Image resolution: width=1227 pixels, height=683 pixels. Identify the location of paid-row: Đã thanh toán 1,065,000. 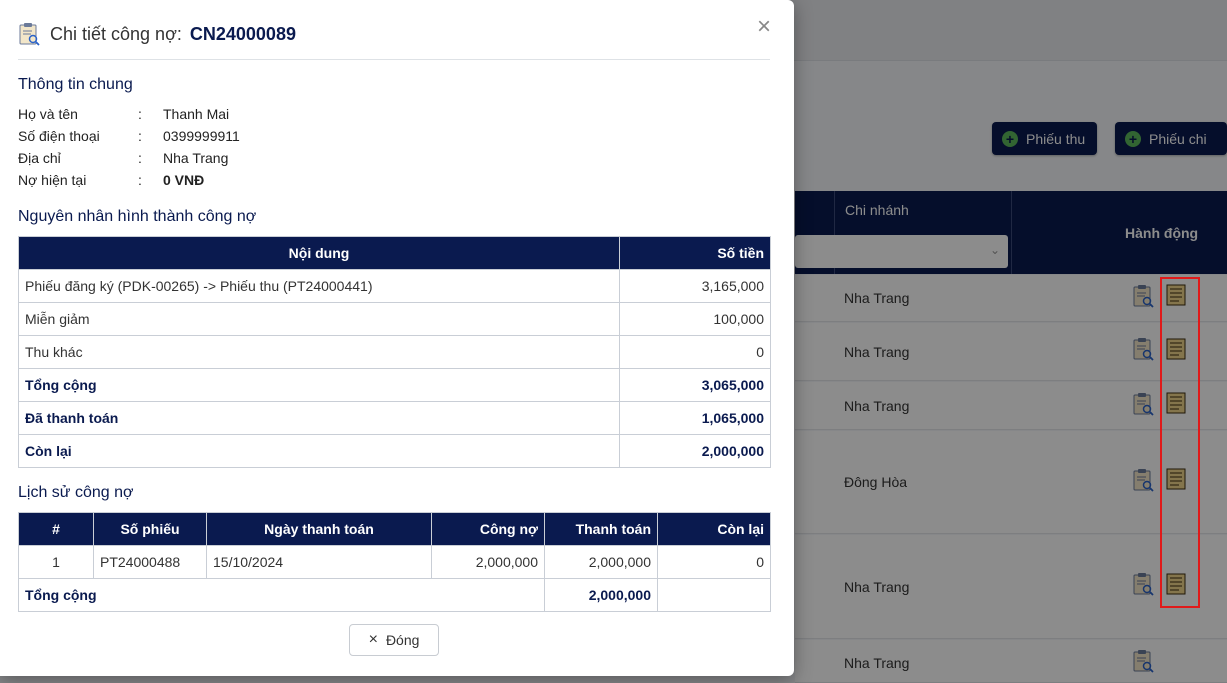
(394, 418).